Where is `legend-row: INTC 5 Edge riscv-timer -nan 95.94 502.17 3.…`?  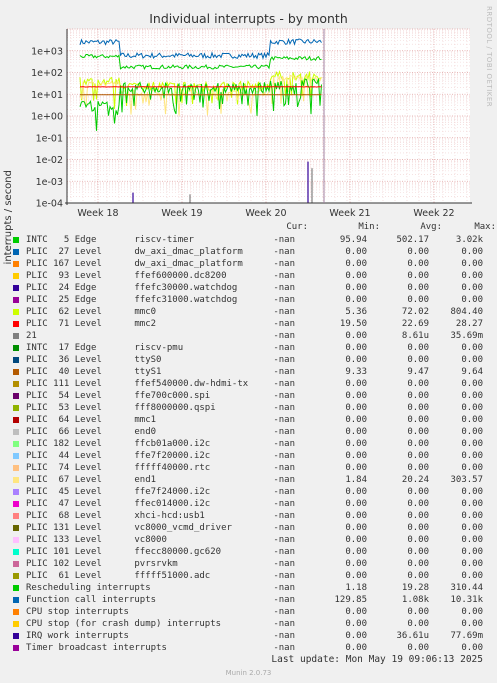
legend-row: INTC 5 Edge riscv-timer -nan 95.94 502.17 3.… is located at coordinates (253, 240).